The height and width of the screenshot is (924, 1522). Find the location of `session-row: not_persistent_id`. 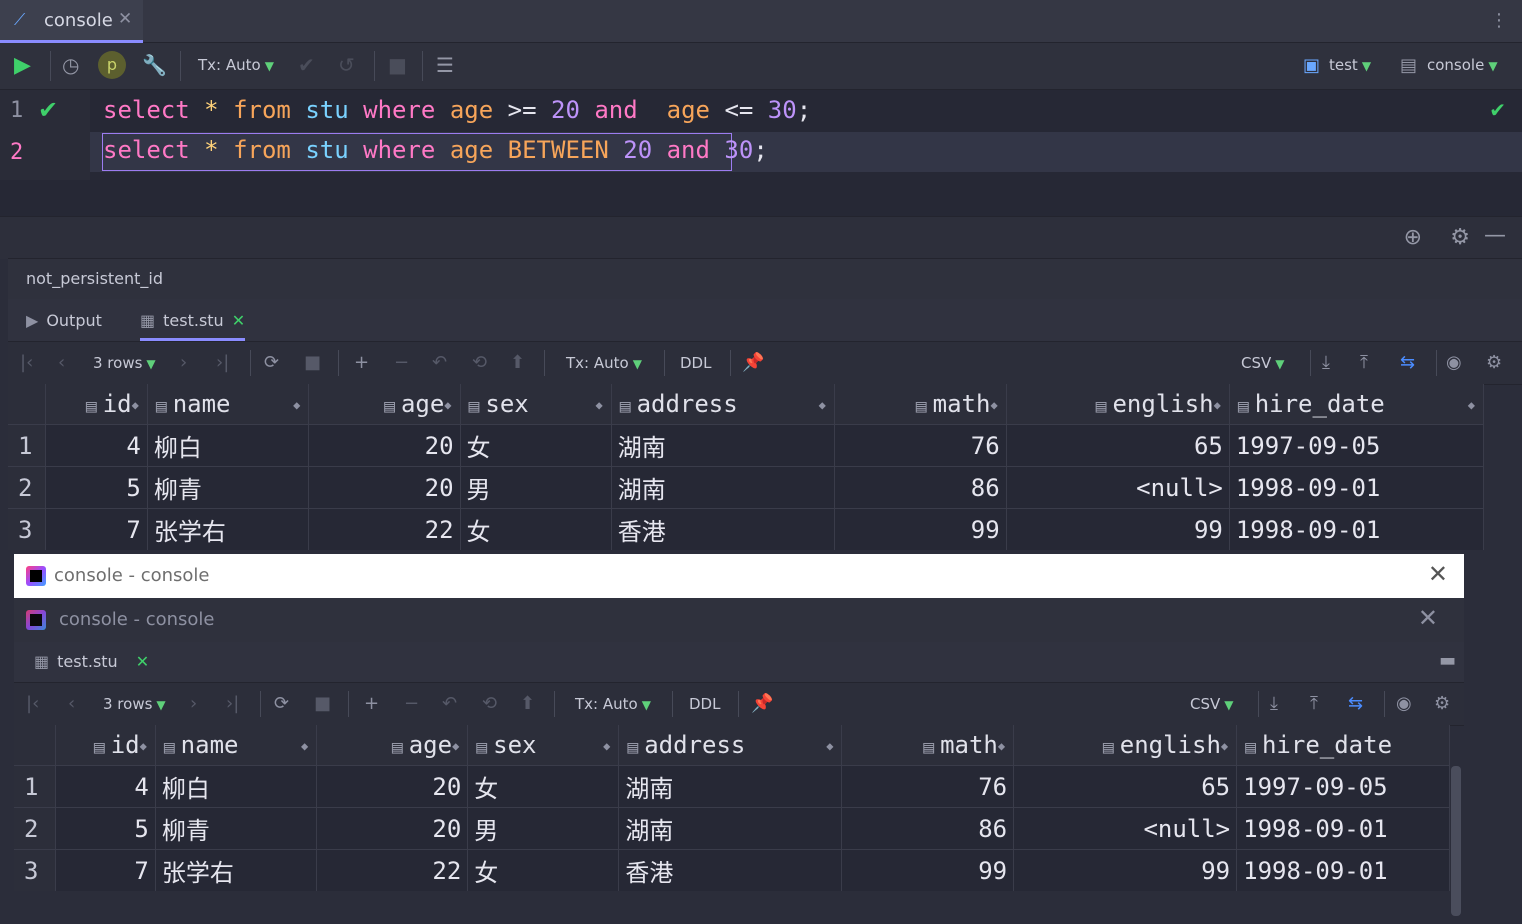

session-row: not_persistent_id is located at coordinates (765, 278).